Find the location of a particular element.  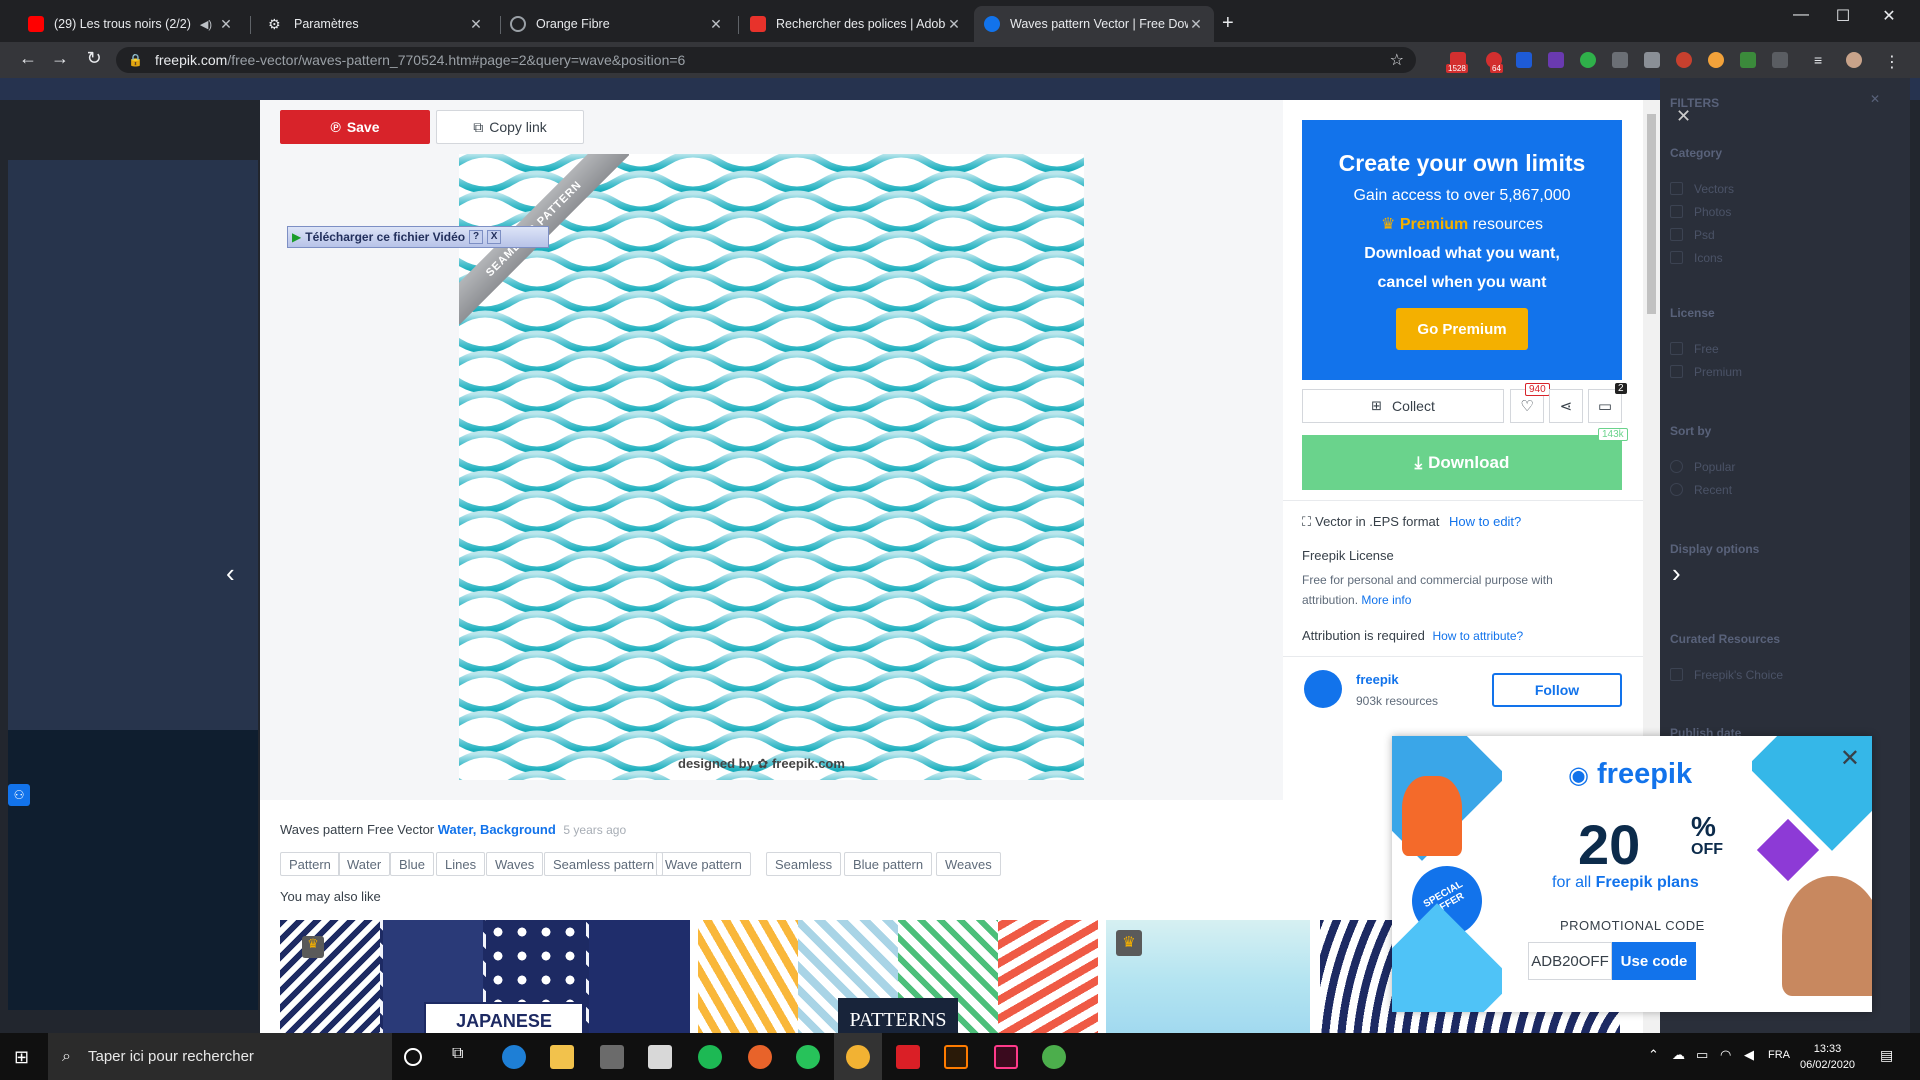

chrome-icon is located at coordinates (858, 1057).